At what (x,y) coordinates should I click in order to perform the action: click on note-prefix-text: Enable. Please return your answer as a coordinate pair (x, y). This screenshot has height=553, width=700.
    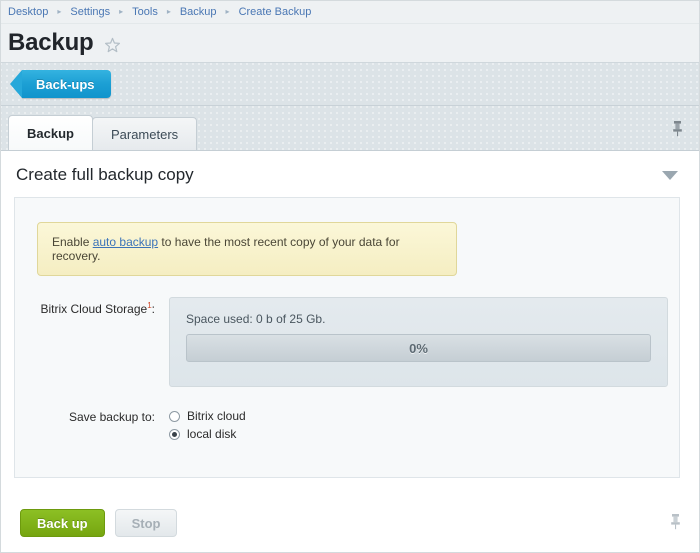
    Looking at the image, I should click on (72, 242).